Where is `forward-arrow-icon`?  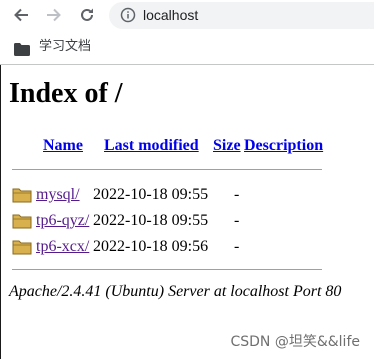
forward-arrow-icon is located at coordinates (54, 15).